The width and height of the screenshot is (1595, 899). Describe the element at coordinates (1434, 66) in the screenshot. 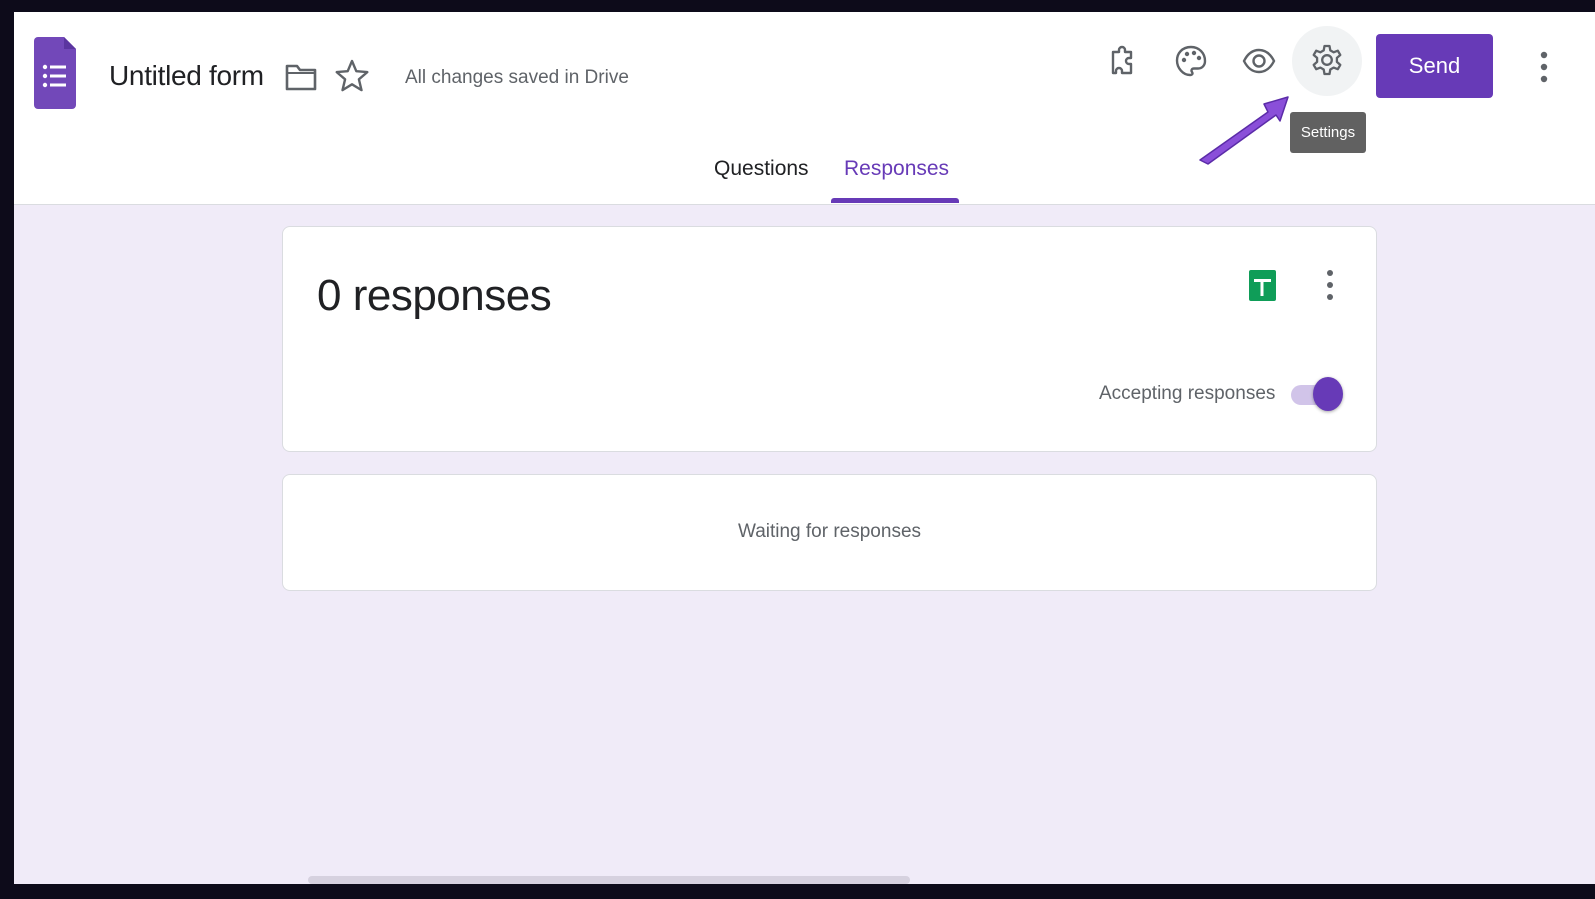

I see `send-button: Send` at that location.